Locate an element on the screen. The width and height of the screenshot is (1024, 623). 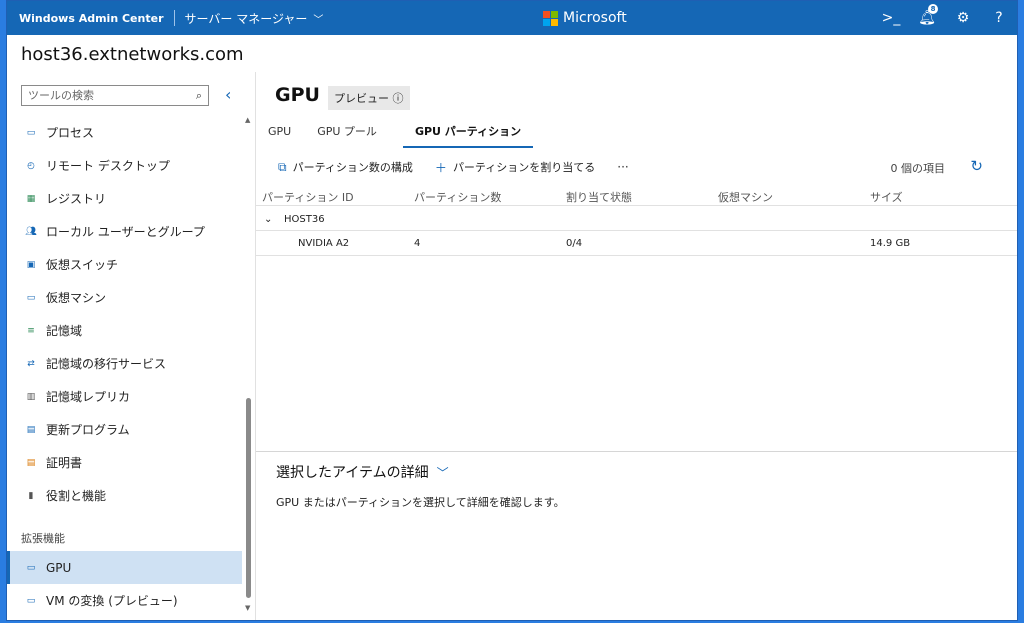
top-icons: >_ 🔔︎ 8 ⚙ ? is located at coordinates (945, 18).